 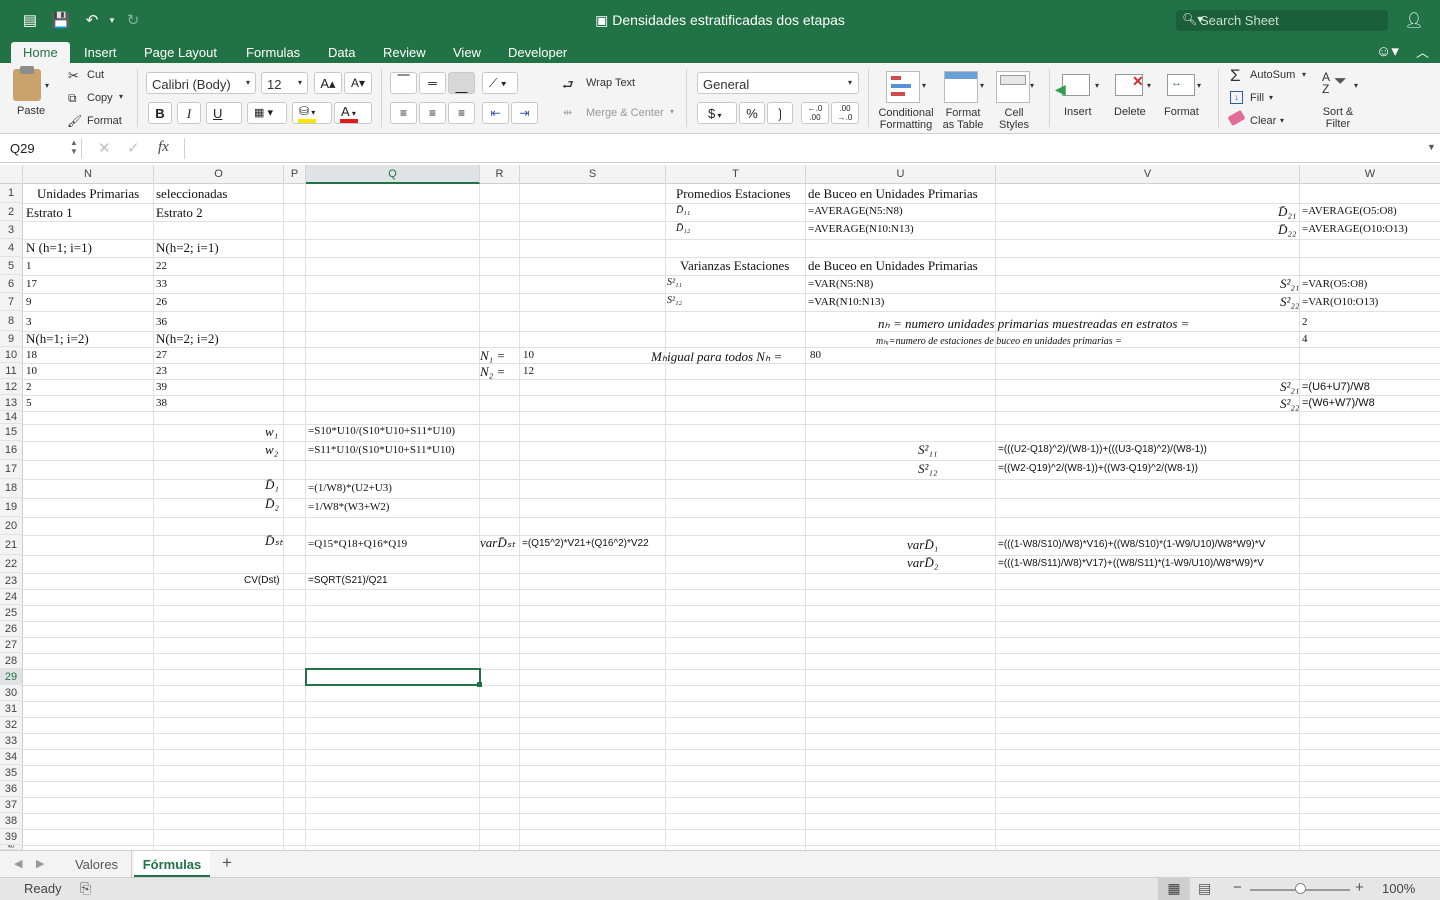 What do you see at coordinates (11, 613) in the screenshot?
I see `row-header: 25` at bounding box center [11, 613].